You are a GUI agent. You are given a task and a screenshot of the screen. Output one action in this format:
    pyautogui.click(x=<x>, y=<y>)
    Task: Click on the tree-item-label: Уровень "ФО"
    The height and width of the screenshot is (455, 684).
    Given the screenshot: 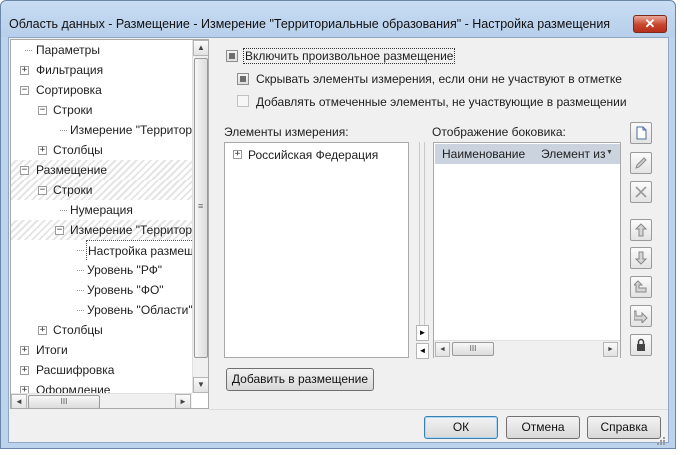 What is the action you would take?
    pyautogui.click(x=125, y=290)
    